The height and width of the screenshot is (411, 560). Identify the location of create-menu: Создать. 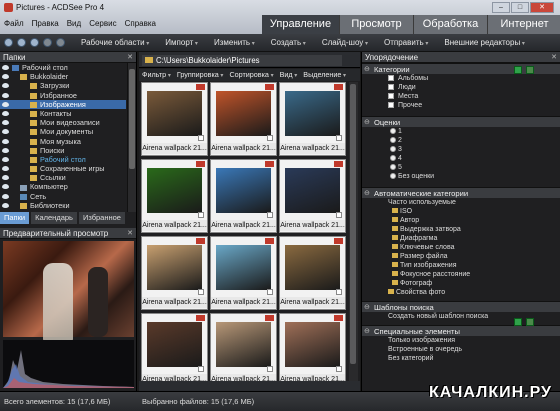
(288, 42).